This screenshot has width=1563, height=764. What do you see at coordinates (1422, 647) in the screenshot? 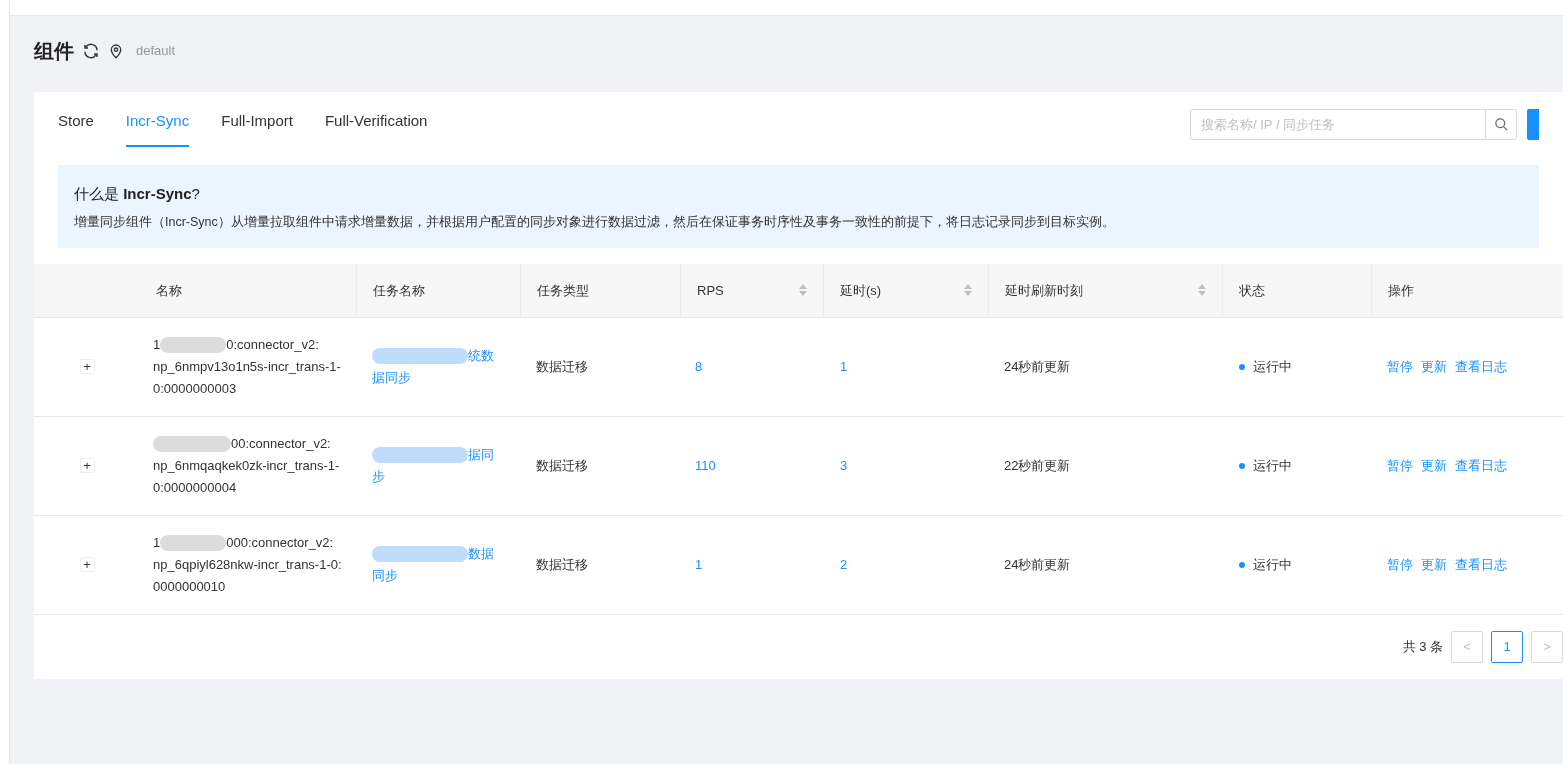
I see `total-count: 共 3 条` at bounding box center [1422, 647].